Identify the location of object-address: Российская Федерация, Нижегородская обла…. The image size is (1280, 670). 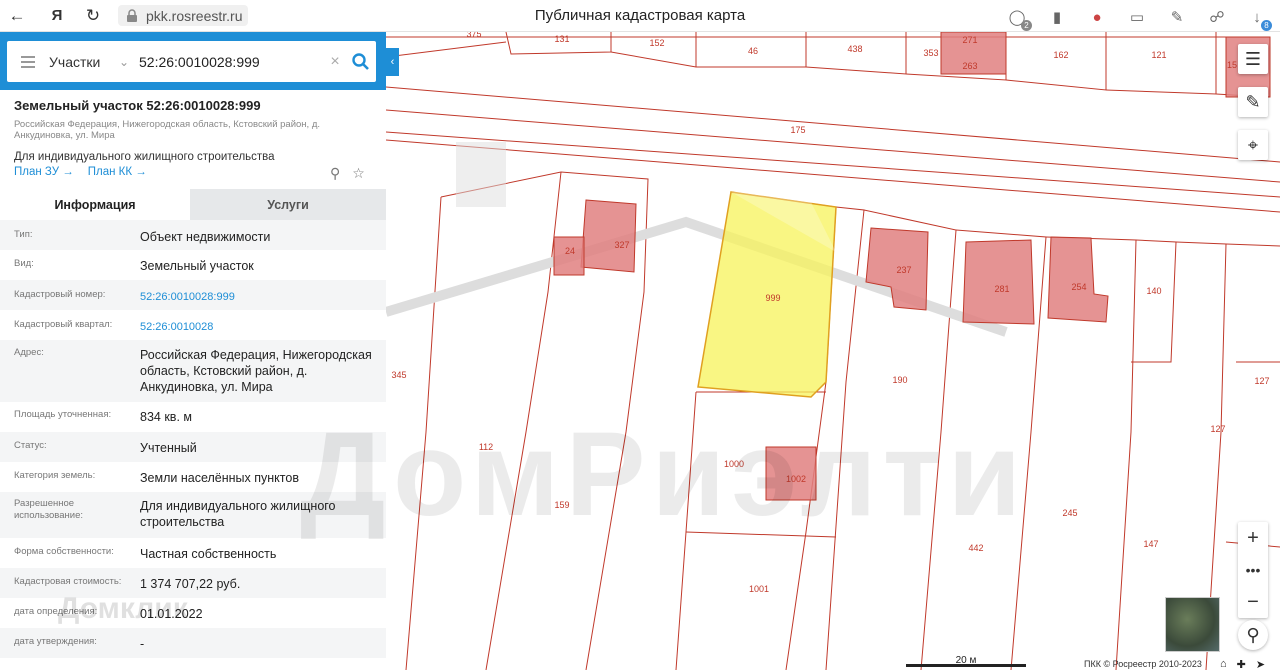
(167, 130).